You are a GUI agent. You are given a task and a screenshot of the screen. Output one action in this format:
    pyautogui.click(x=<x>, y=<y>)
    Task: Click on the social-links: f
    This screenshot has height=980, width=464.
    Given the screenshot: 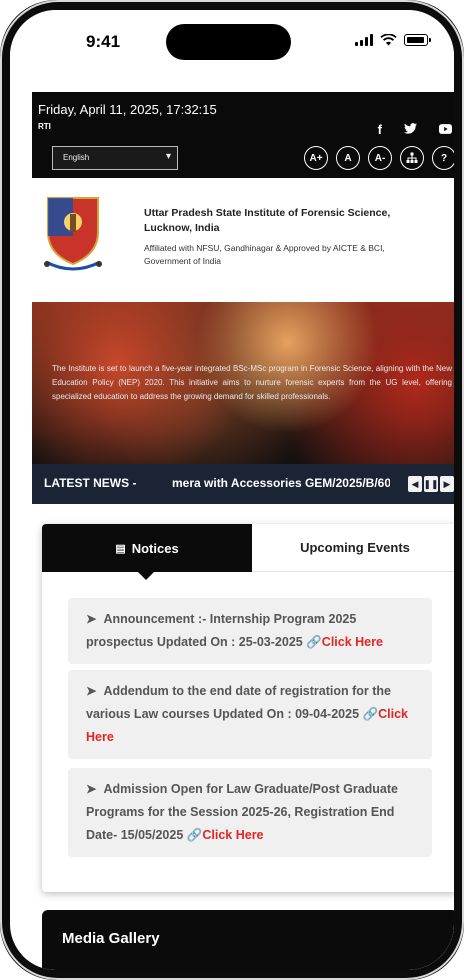 What is the action you would take?
    pyautogui.click(x=415, y=129)
    